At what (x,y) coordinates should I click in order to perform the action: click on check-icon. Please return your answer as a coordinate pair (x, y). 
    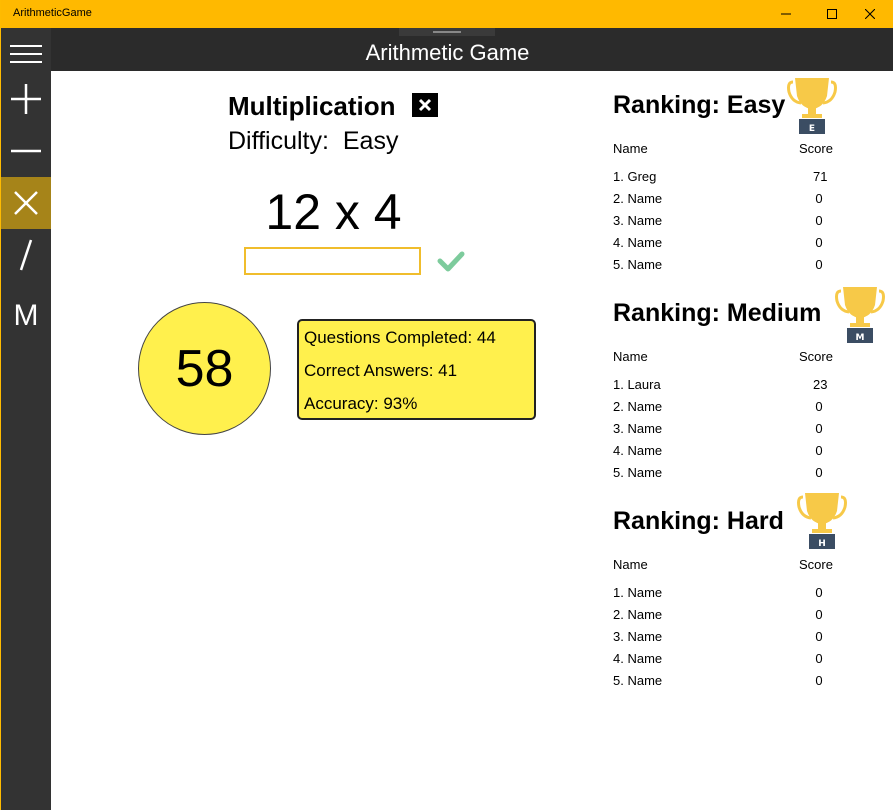
    Looking at the image, I should click on (451, 261).